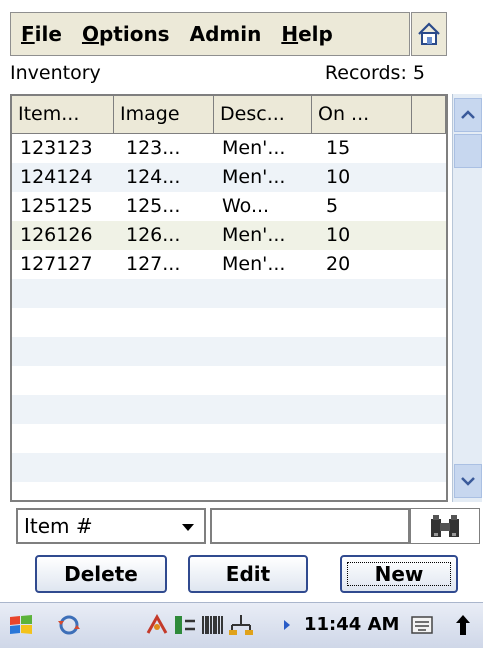 This screenshot has width=483, height=648. What do you see at coordinates (463, 625) in the screenshot?
I see `up-arrow-icon` at bounding box center [463, 625].